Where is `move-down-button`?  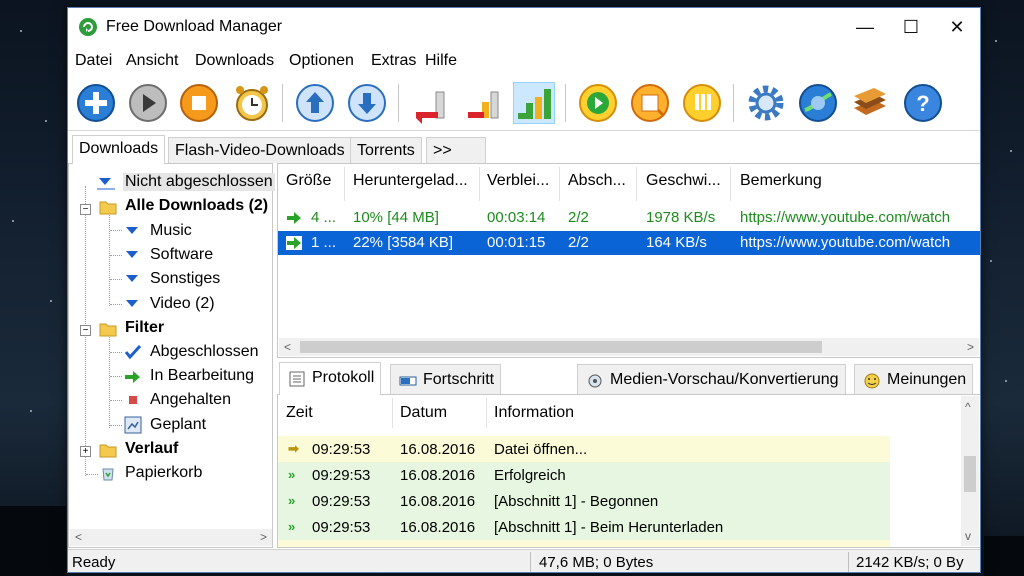 move-down-button is located at coordinates (367, 103).